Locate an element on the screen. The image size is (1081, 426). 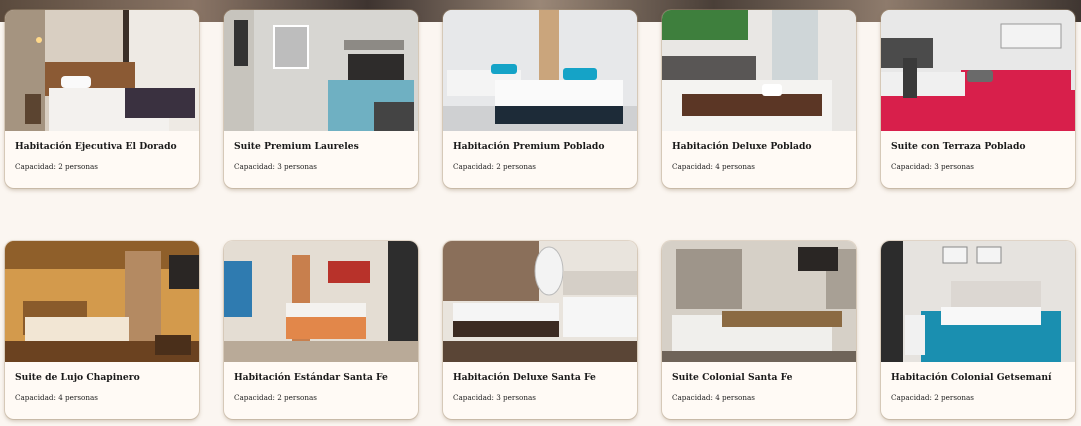
room-title: Suite Premium Laureles is located at coordinates (296, 146).